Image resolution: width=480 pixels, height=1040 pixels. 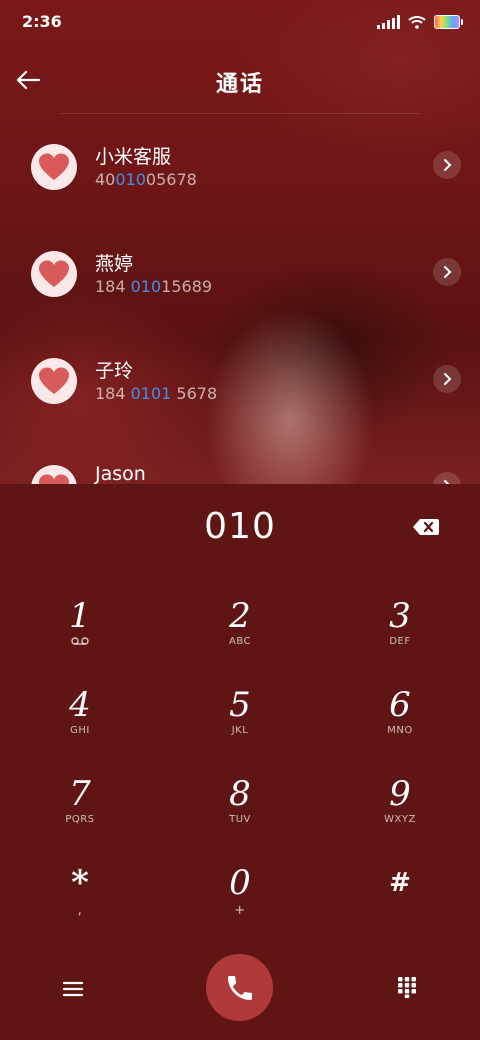 I want to click on keypad-toggle-button, so click(x=407, y=987).